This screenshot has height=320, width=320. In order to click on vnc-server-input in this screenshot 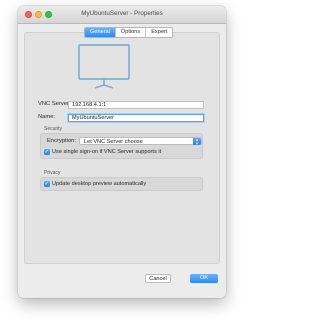, I will do `click(136, 105)`.